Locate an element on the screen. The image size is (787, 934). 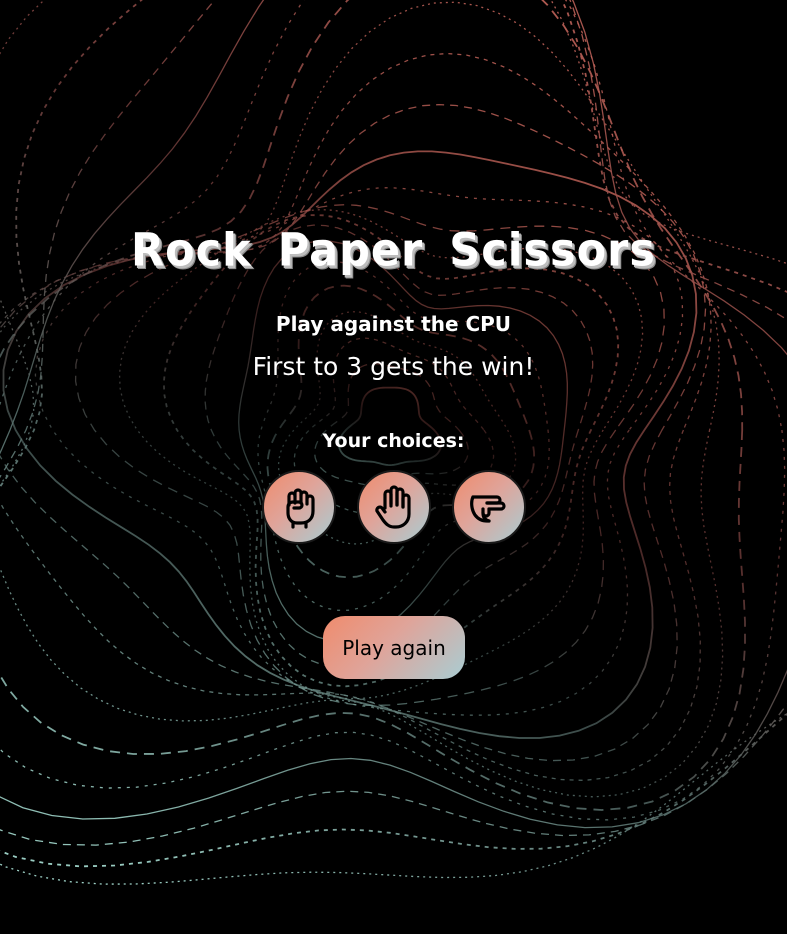
choices-group is located at coordinates (395, 507).